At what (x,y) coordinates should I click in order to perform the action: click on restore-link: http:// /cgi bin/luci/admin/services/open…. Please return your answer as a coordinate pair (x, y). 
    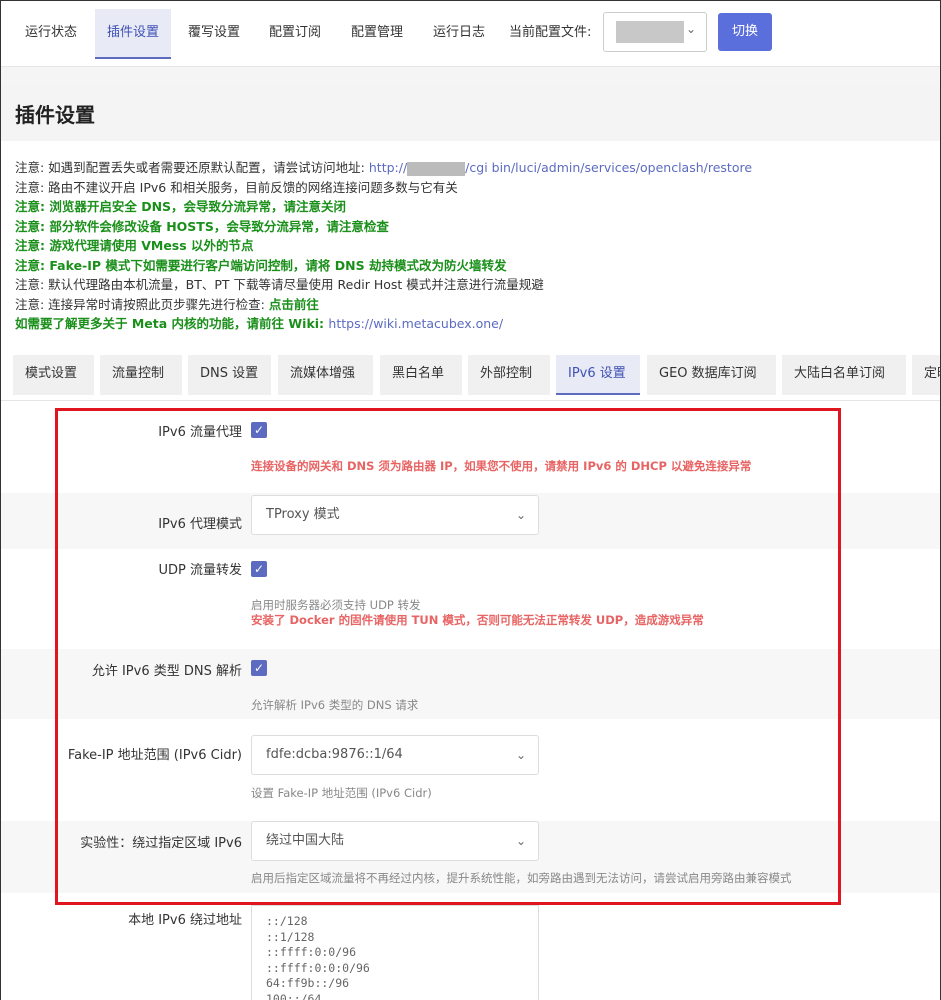
    Looking at the image, I should click on (560, 168).